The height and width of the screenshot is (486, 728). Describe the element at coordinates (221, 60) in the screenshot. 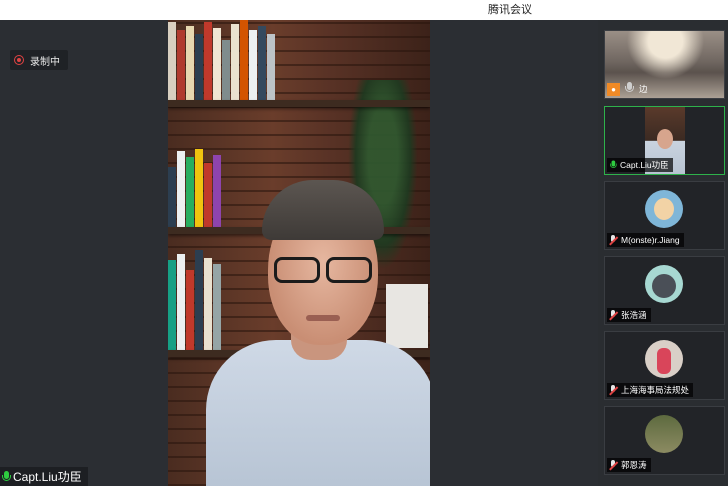

I see `bookshelf-books-top` at that location.